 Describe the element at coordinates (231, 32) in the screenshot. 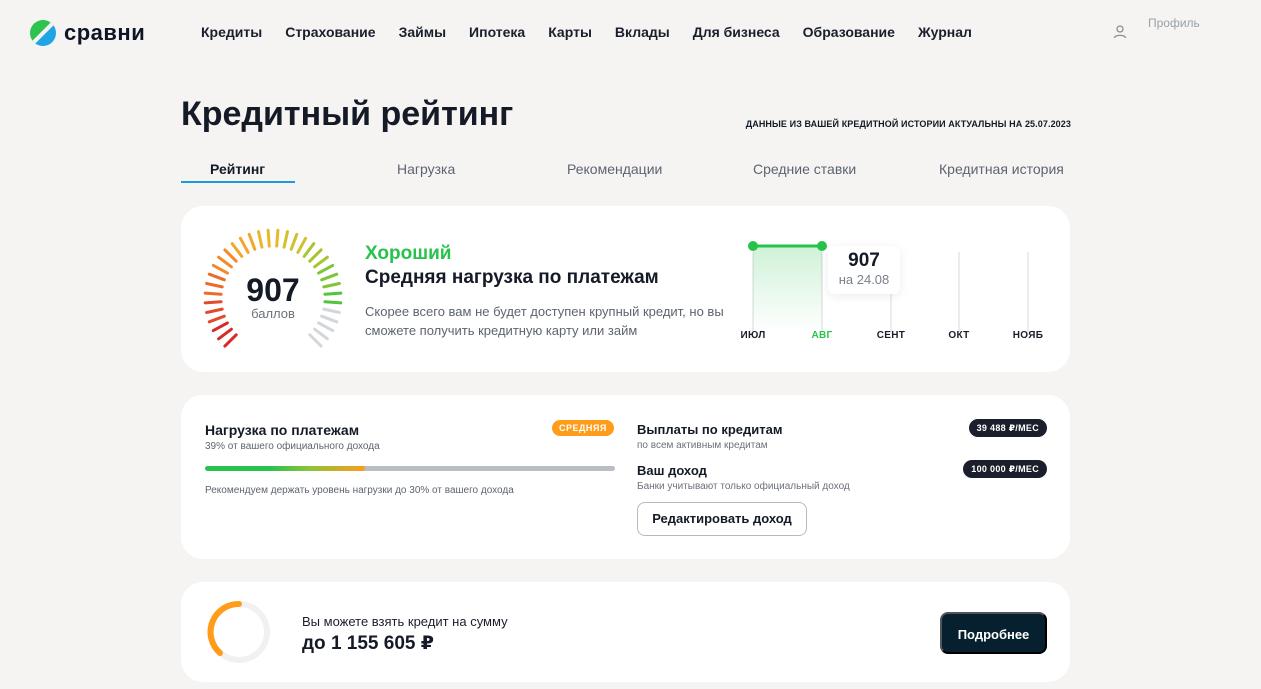

I see `nav-item-credits: Кредиты` at that location.